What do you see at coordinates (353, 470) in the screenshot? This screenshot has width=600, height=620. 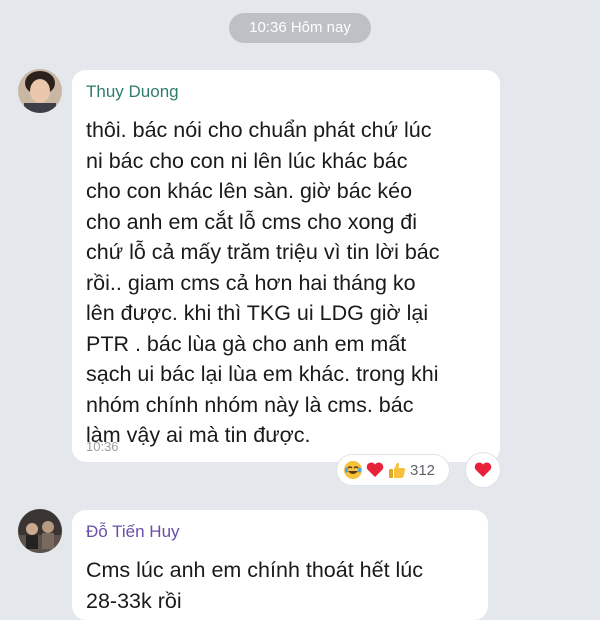 I see `laughing-crying-icon` at bounding box center [353, 470].